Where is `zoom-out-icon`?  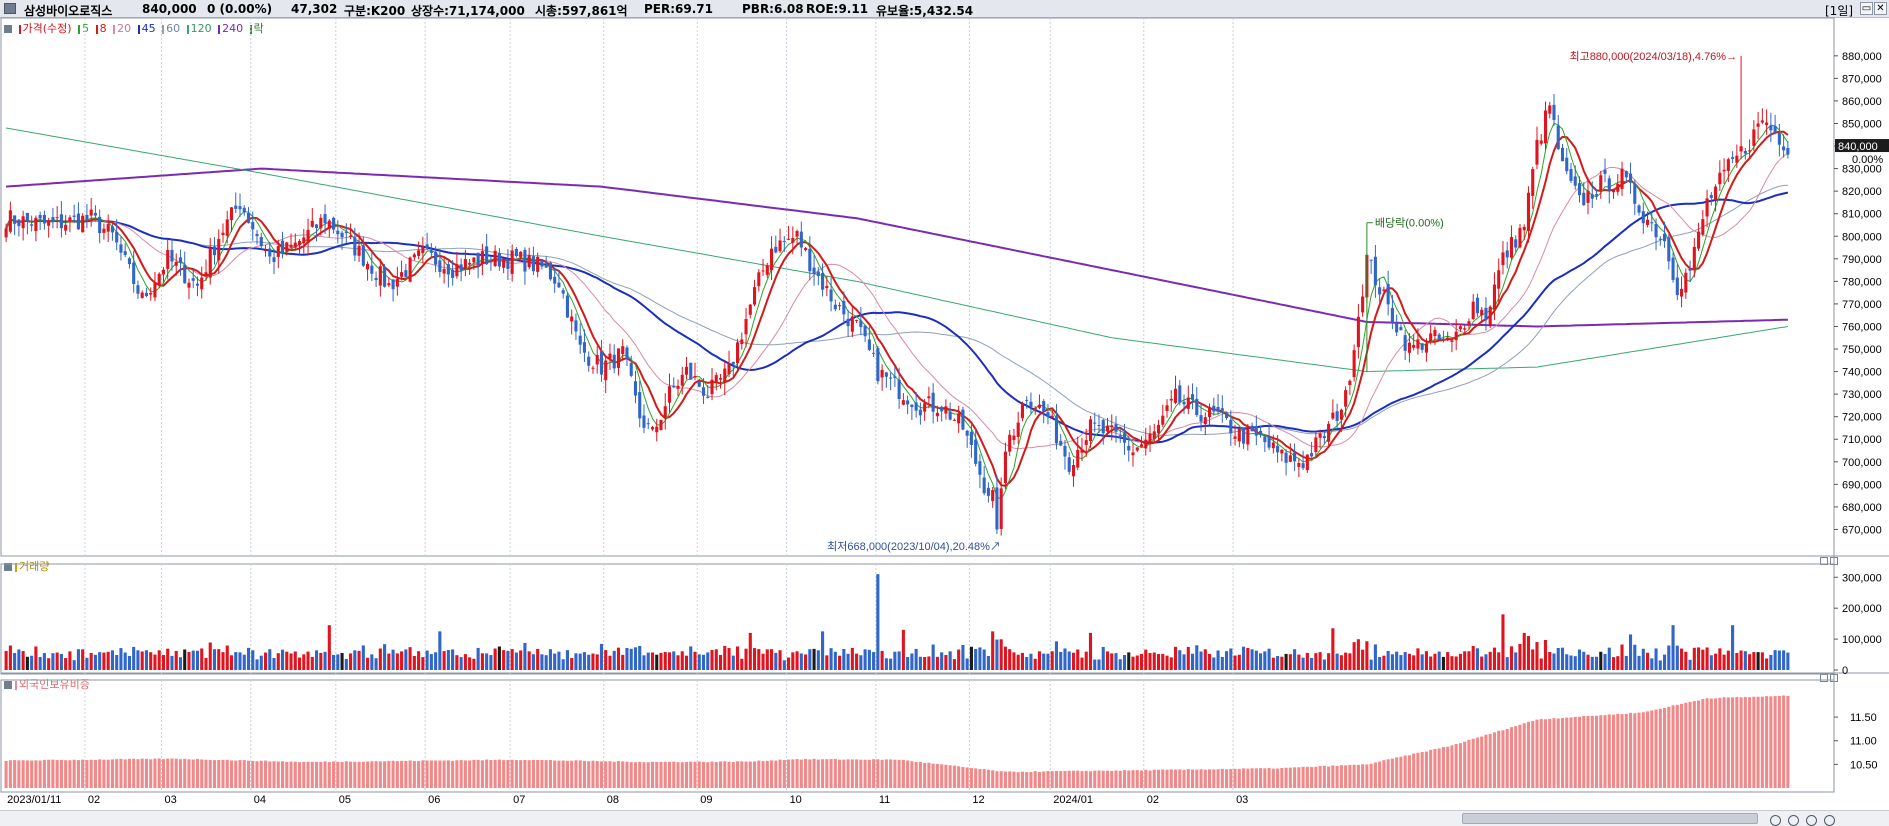 zoom-out-icon is located at coordinates (1793, 820).